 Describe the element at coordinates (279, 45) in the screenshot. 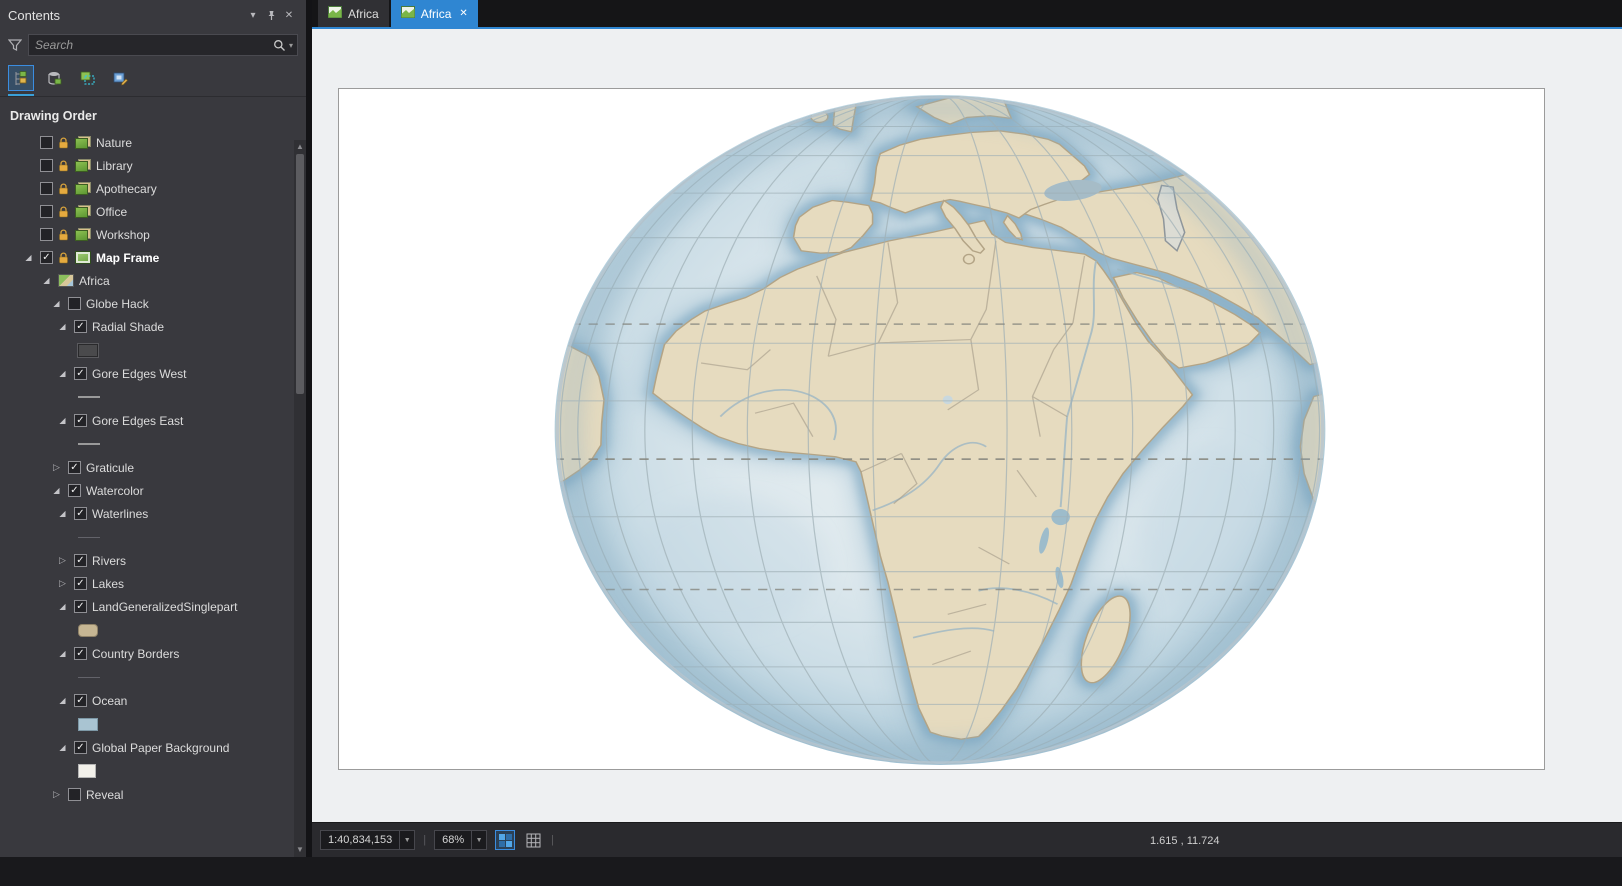

I see `search-icon` at that location.